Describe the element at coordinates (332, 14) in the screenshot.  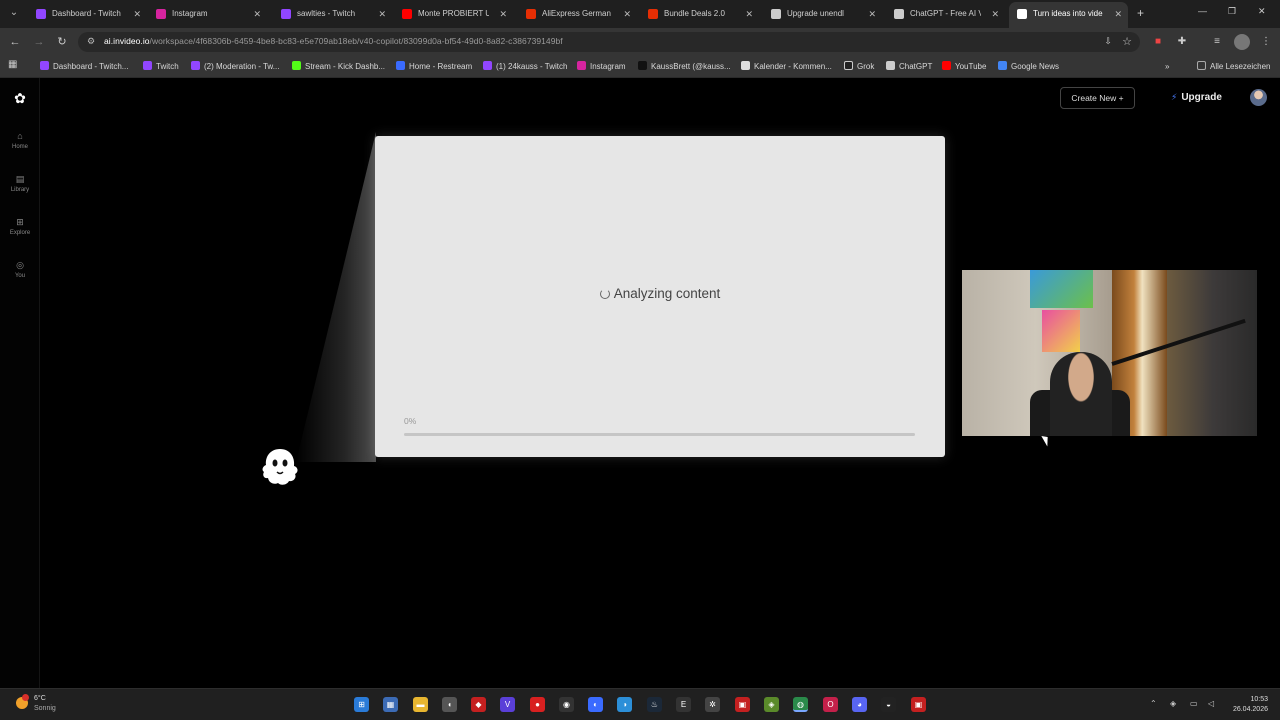
I see `tab-sawlties-twitch: sawlties - Twitch ✕` at that location.